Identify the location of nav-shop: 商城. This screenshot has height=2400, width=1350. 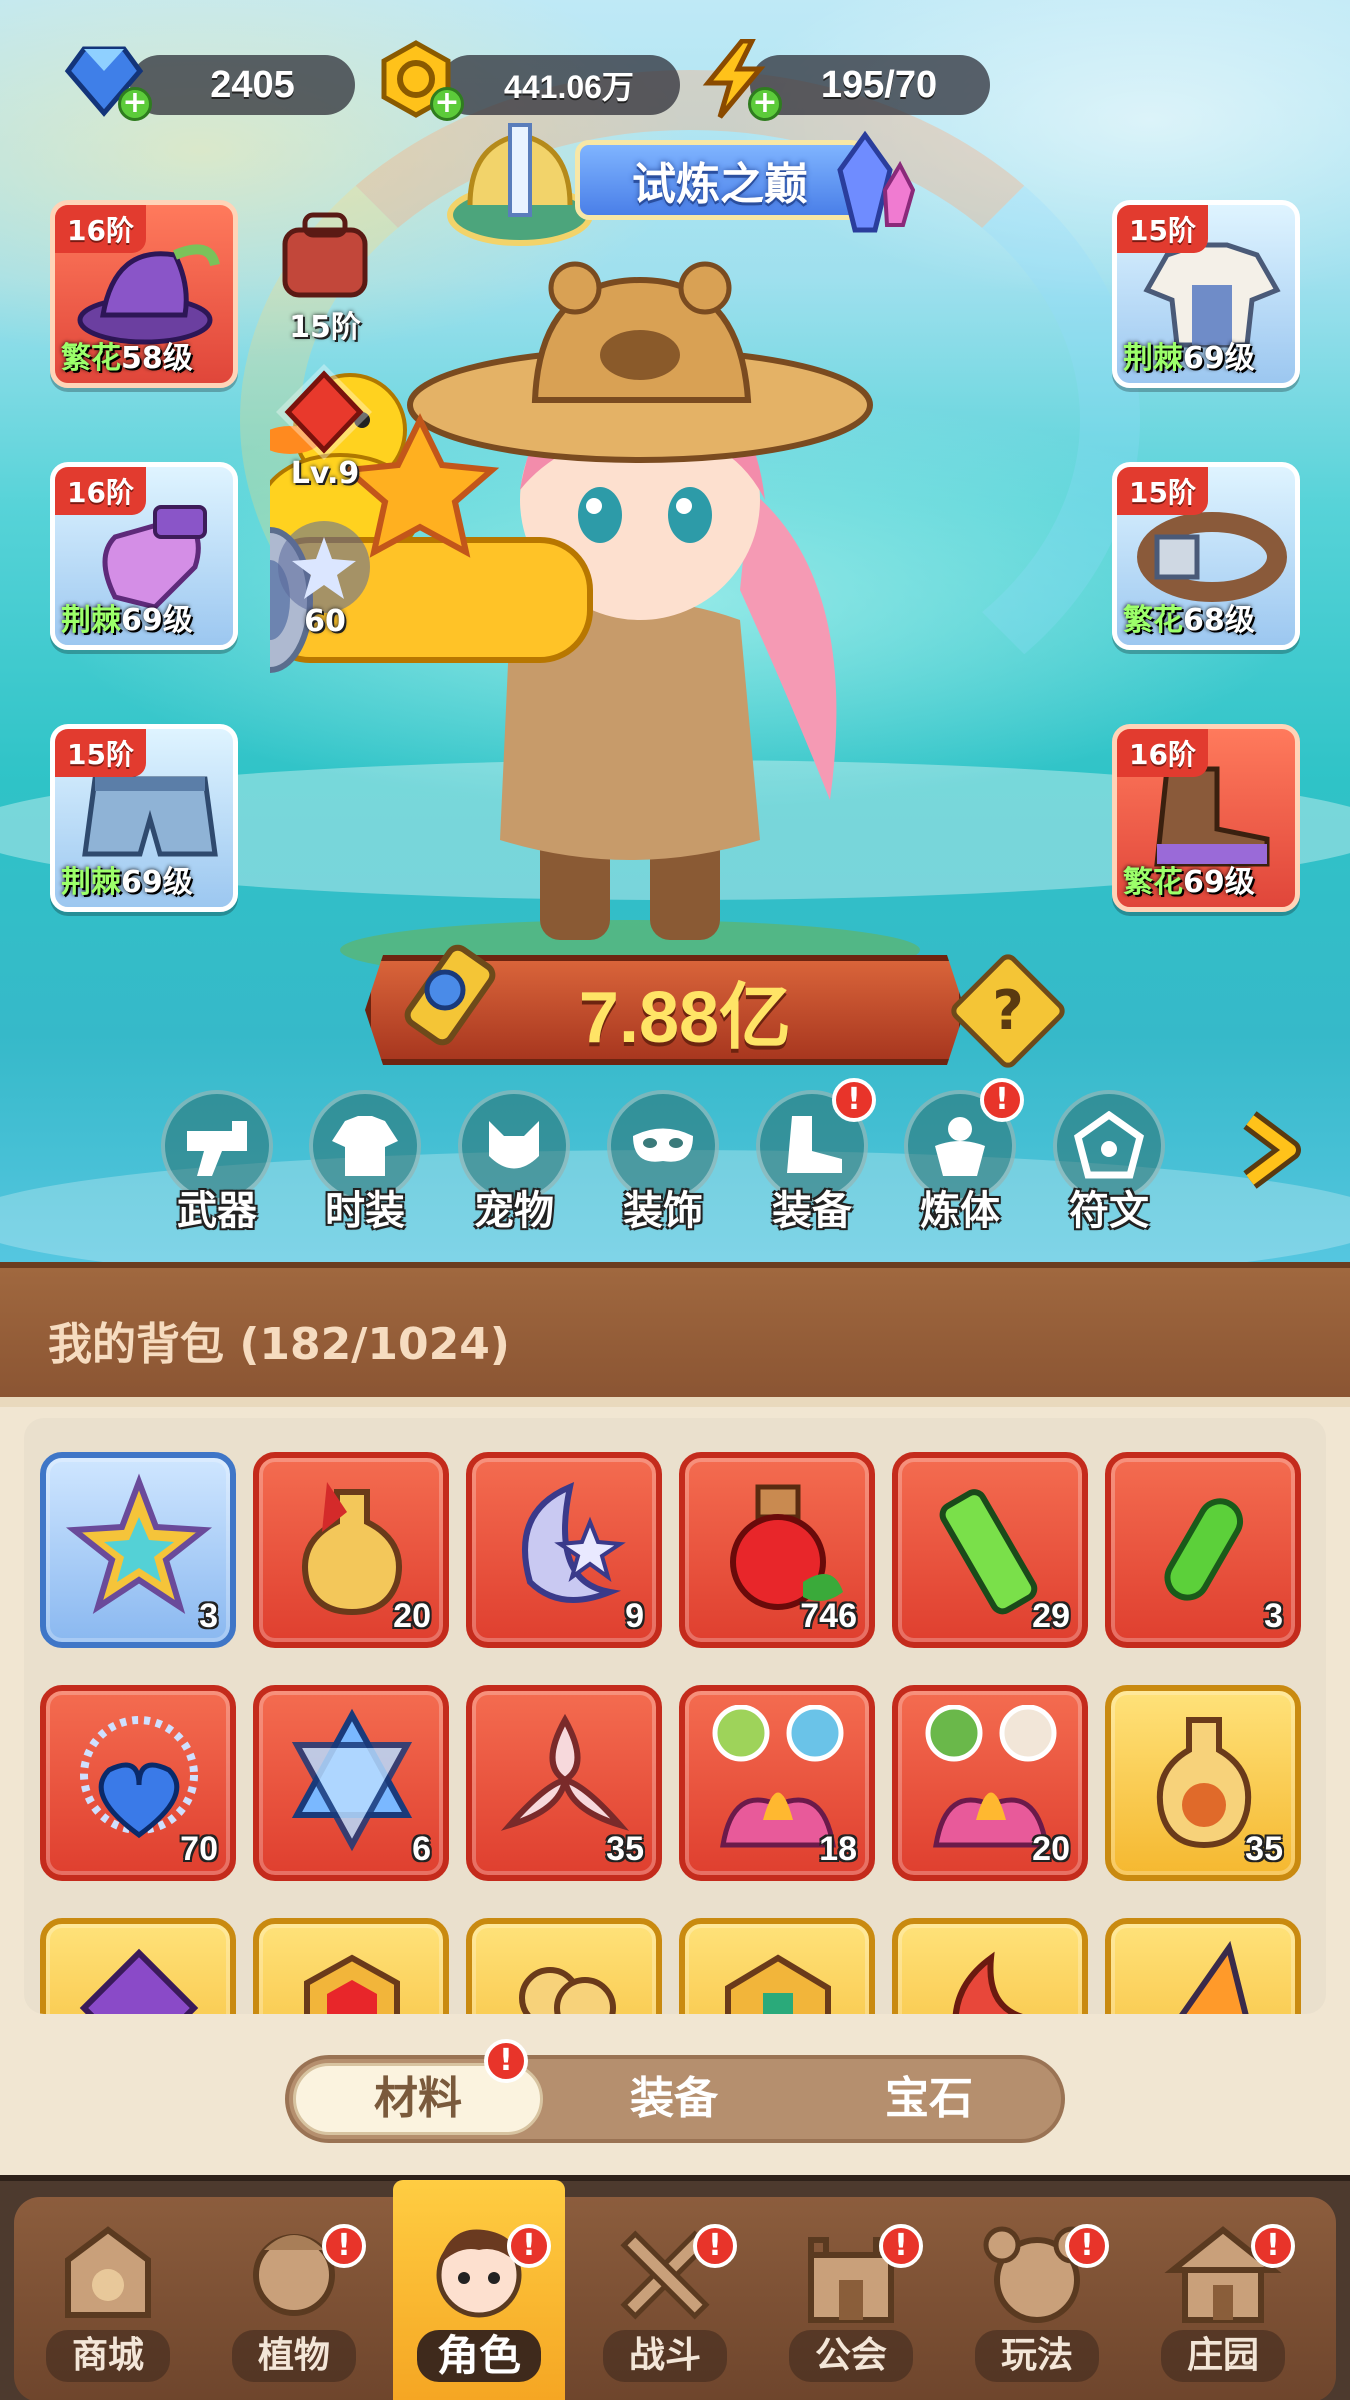
(108, 2290).